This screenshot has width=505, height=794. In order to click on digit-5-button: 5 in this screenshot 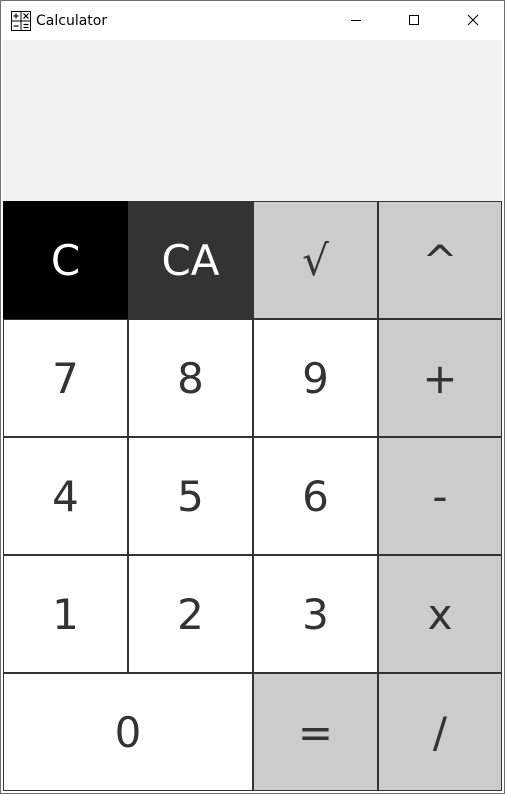, I will do `click(190, 496)`.